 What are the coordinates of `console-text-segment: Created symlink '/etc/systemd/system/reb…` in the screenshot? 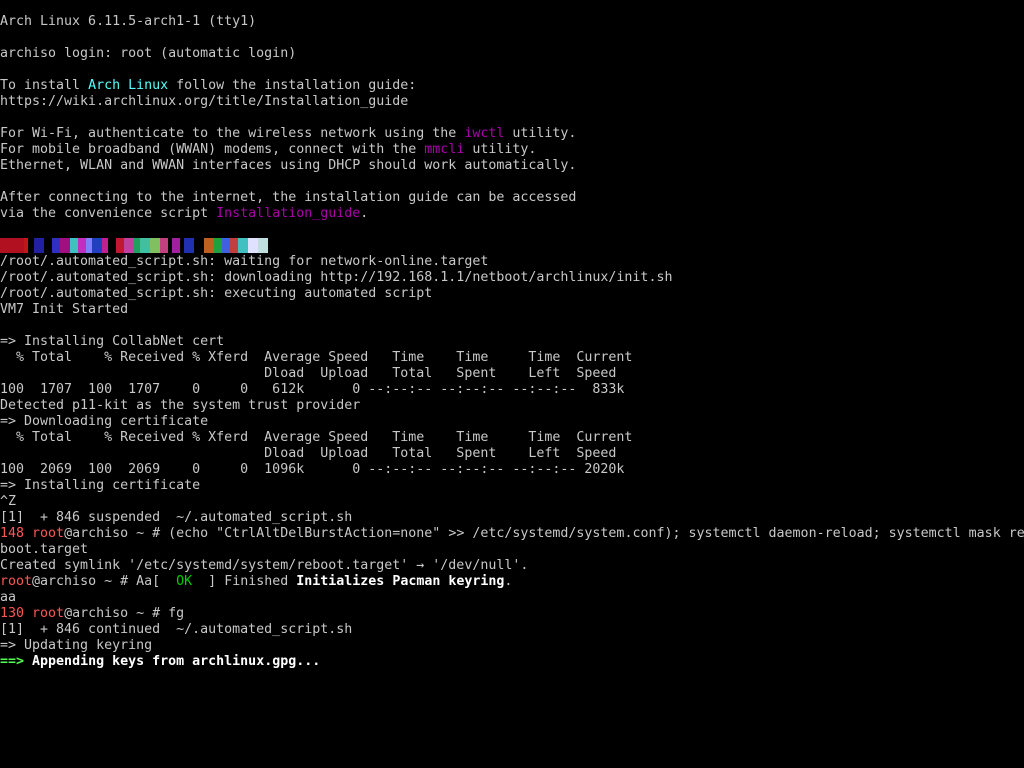 It's located at (264, 565).